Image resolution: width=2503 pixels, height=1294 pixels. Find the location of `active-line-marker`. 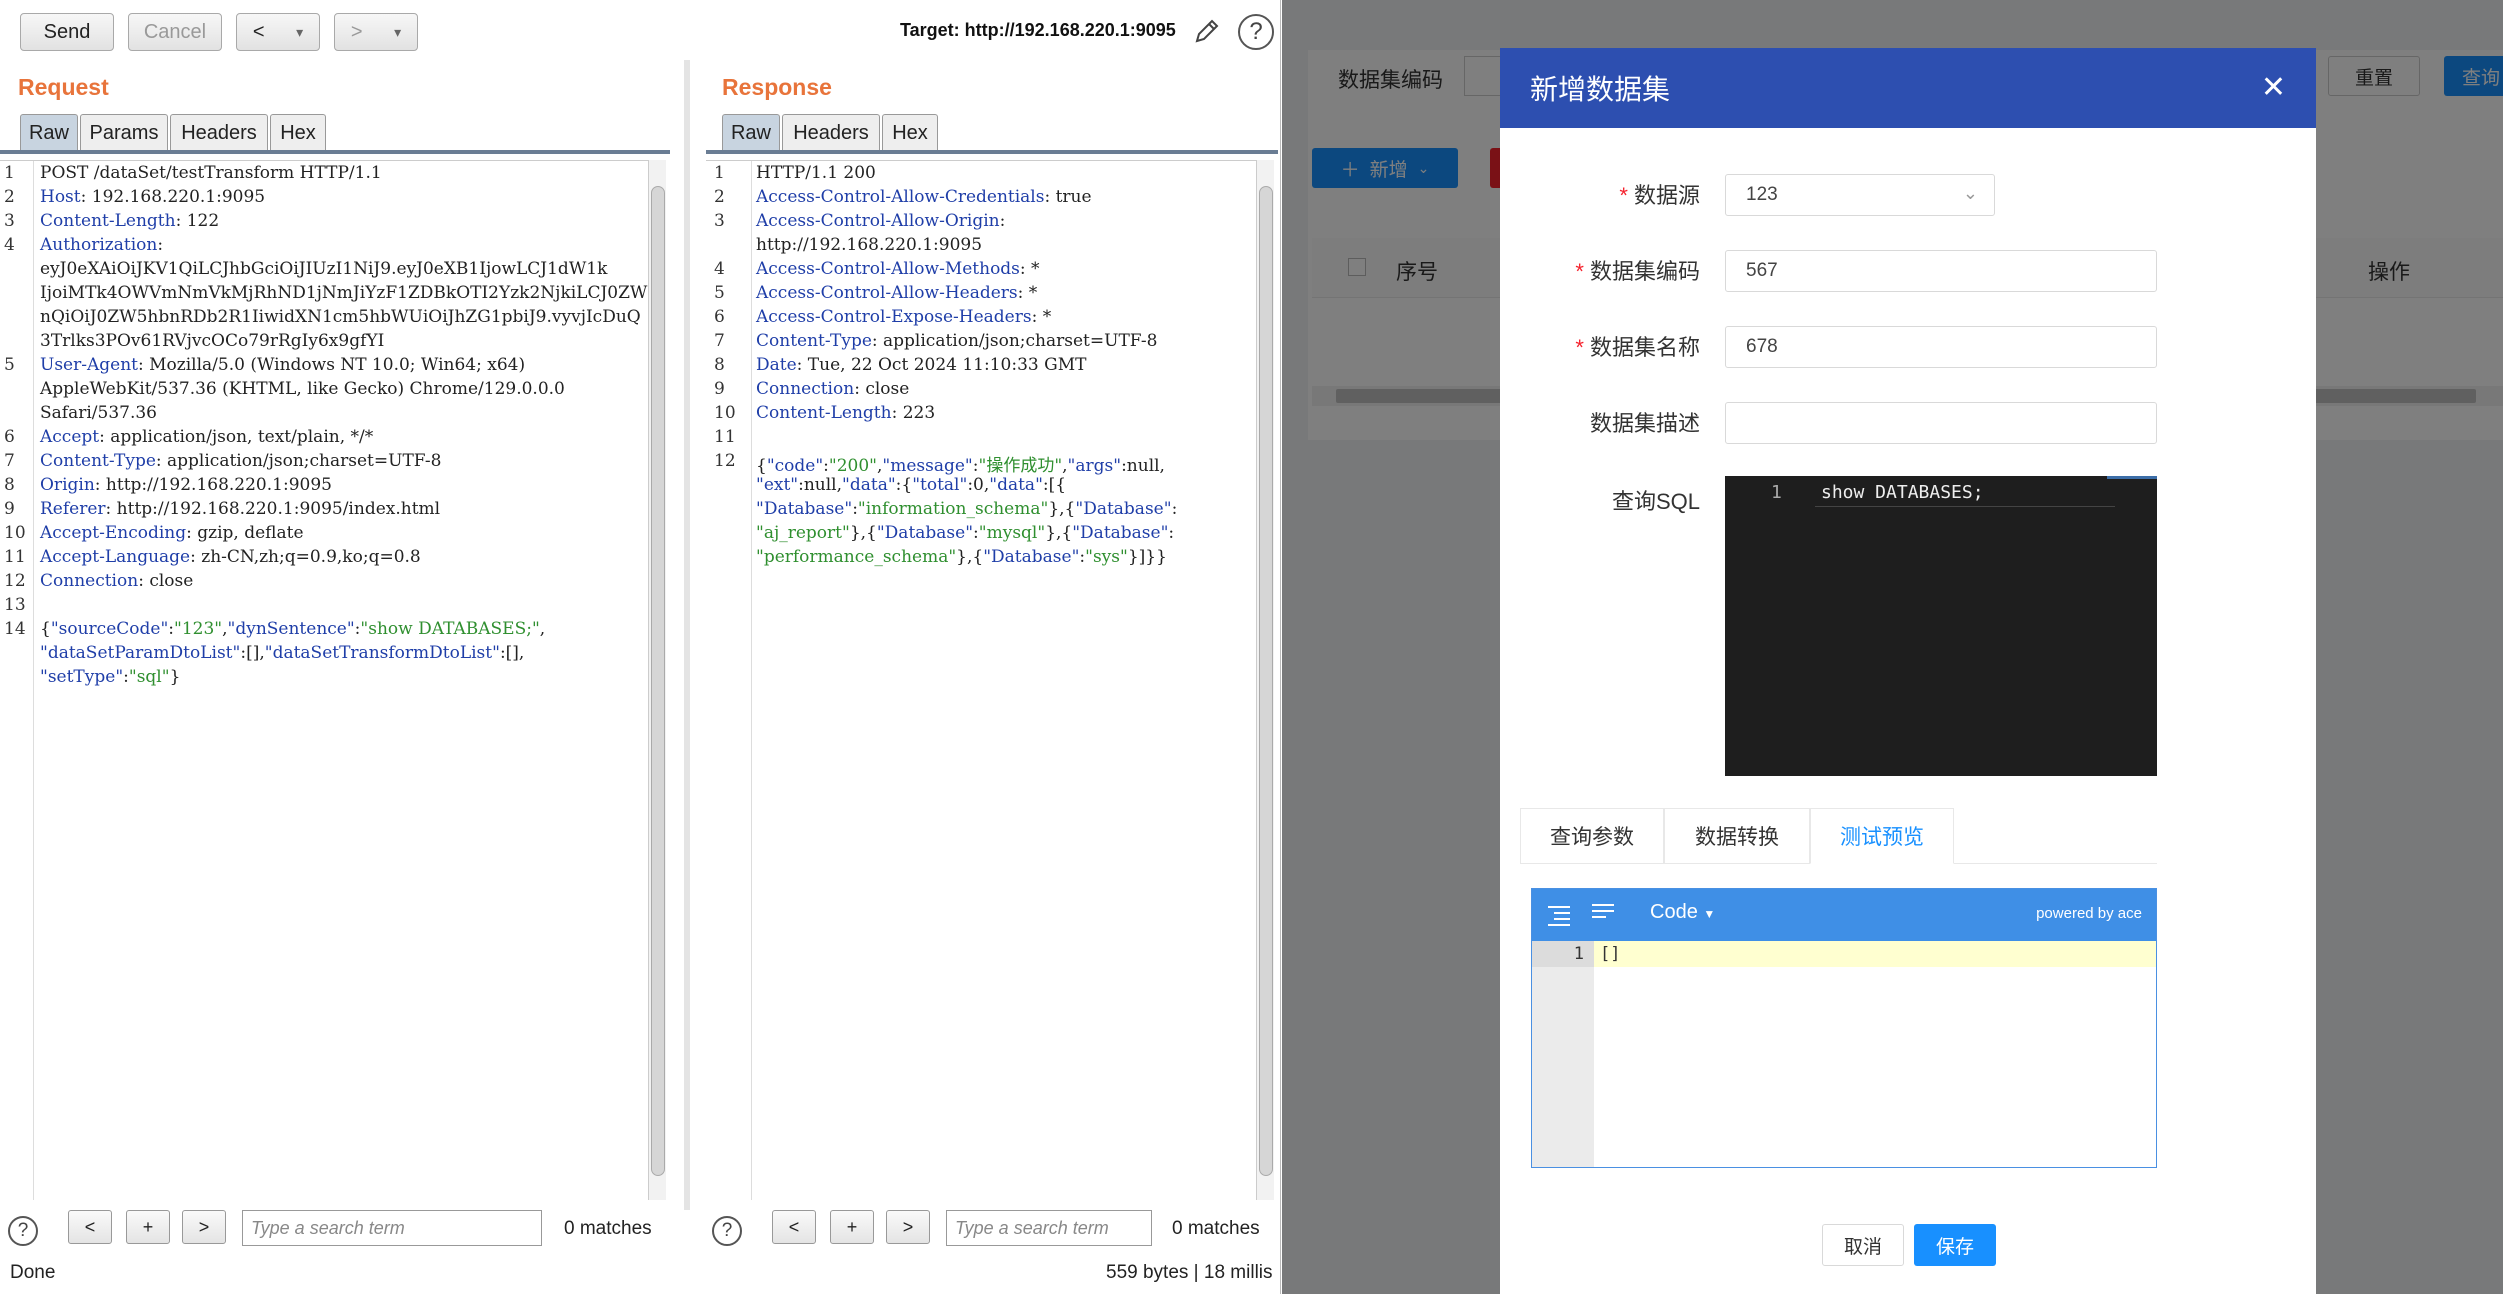

active-line-marker is located at coordinates (1965, 506).